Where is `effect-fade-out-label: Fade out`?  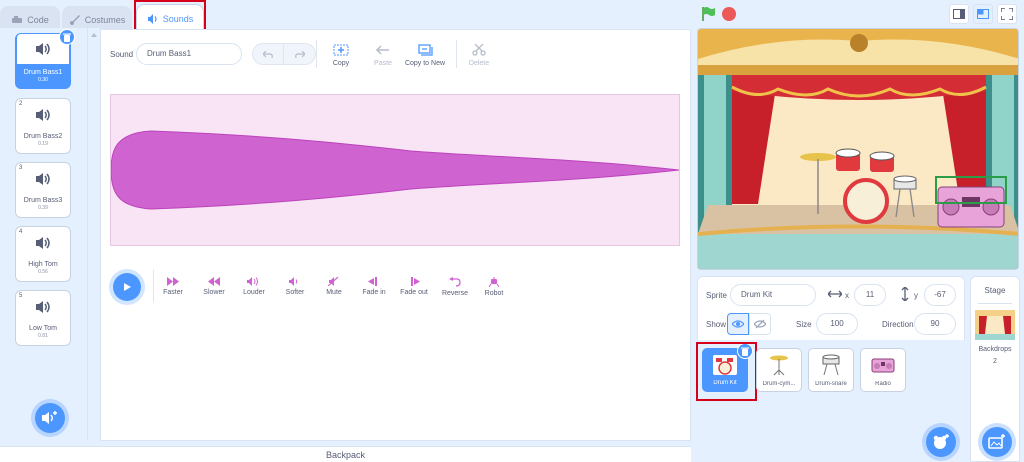 effect-fade-out-label: Fade out is located at coordinates (414, 292).